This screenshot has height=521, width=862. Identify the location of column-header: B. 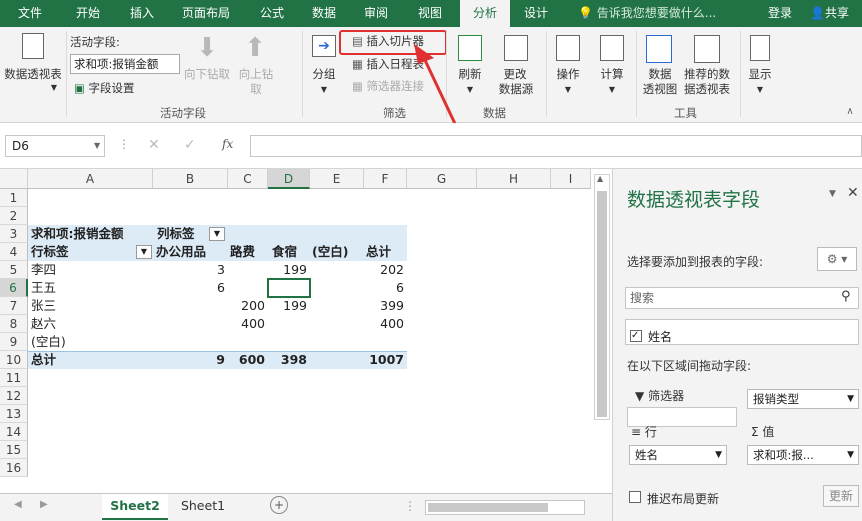
(190, 179).